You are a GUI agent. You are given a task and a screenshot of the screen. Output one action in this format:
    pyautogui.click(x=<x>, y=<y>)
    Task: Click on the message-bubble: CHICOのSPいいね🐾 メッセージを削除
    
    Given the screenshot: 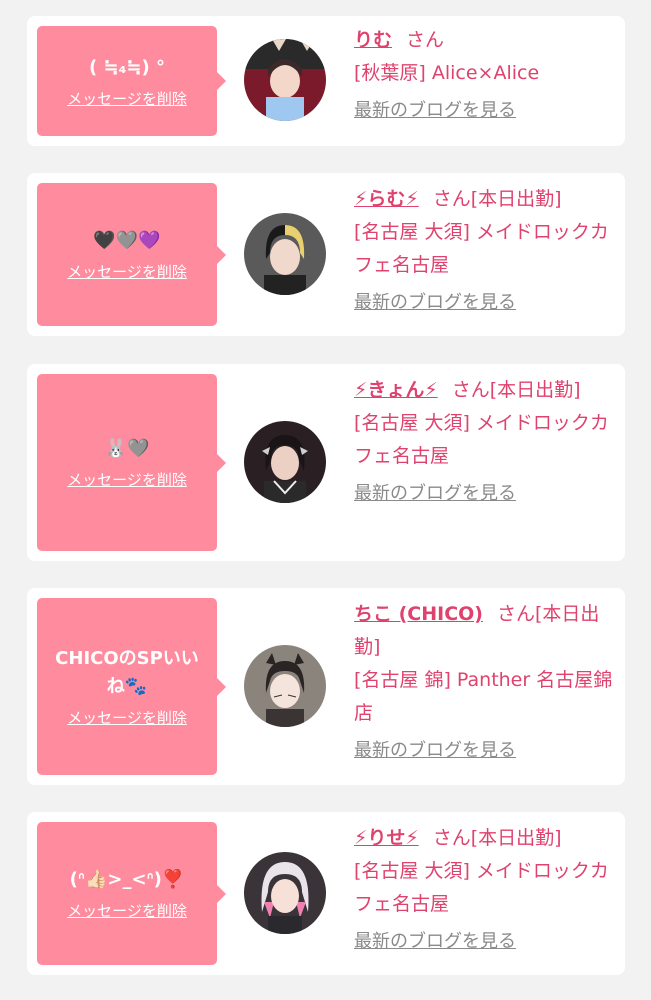 What is the action you would take?
    pyautogui.click(x=131, y=686)
    